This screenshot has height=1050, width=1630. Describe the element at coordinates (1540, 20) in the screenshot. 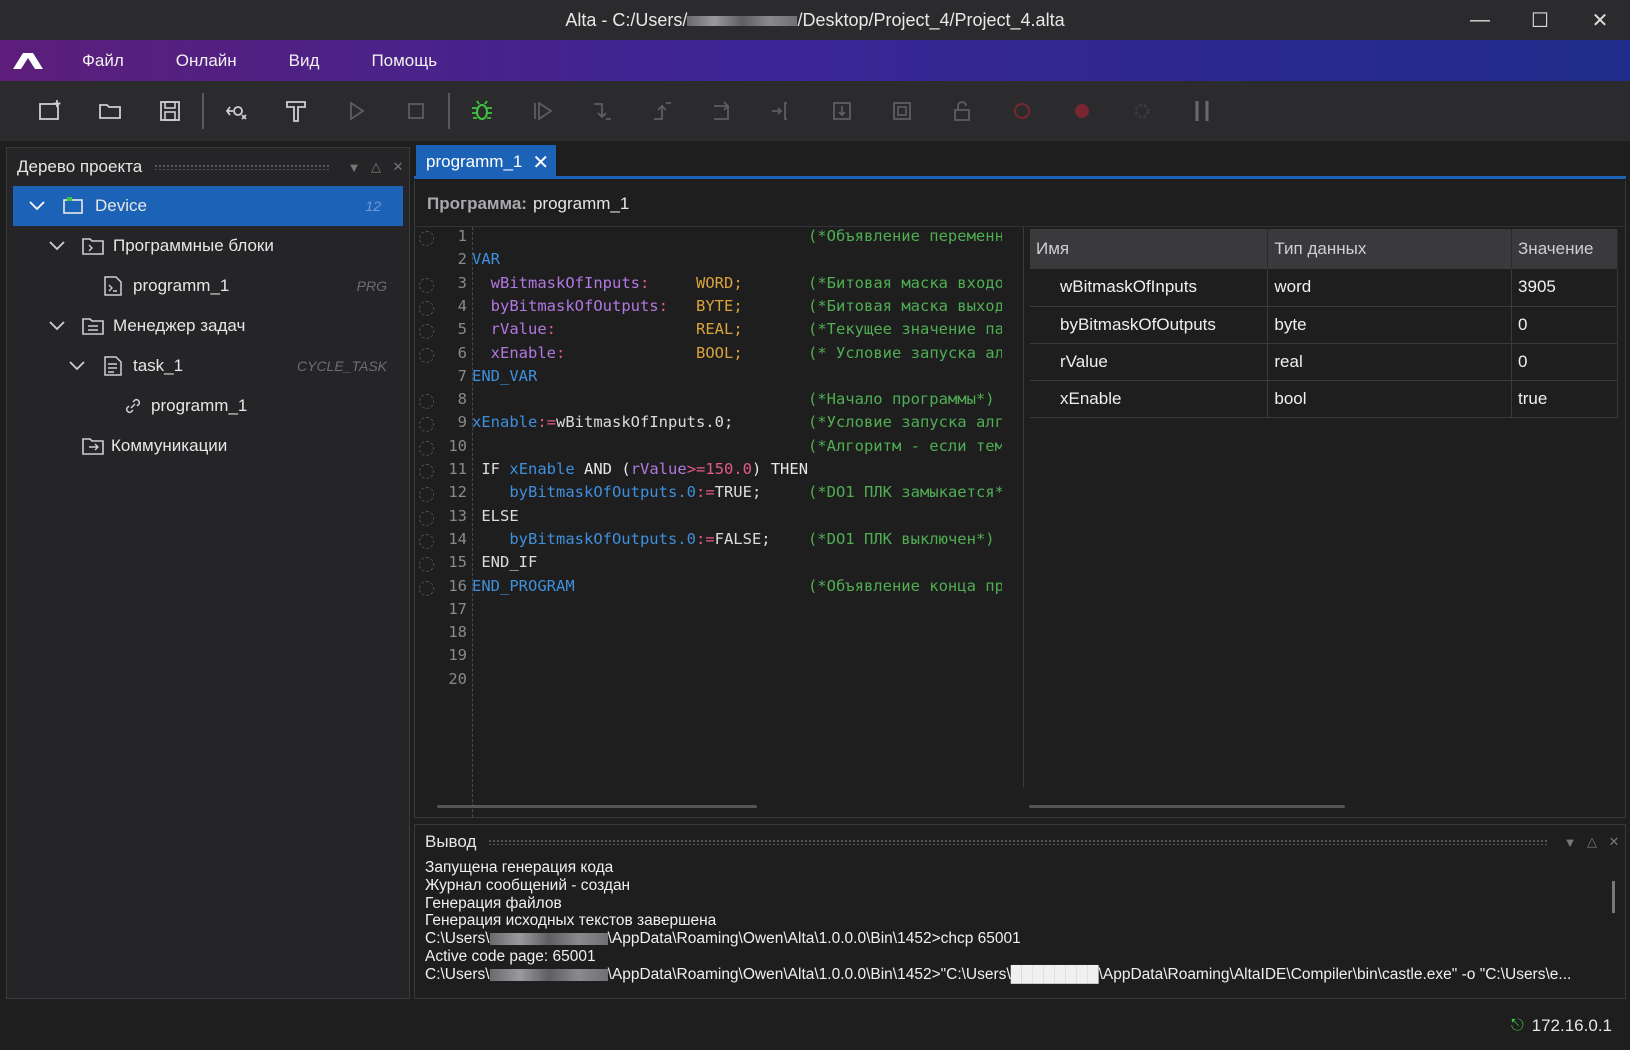

I see `maximize-button: ☐` at that location.